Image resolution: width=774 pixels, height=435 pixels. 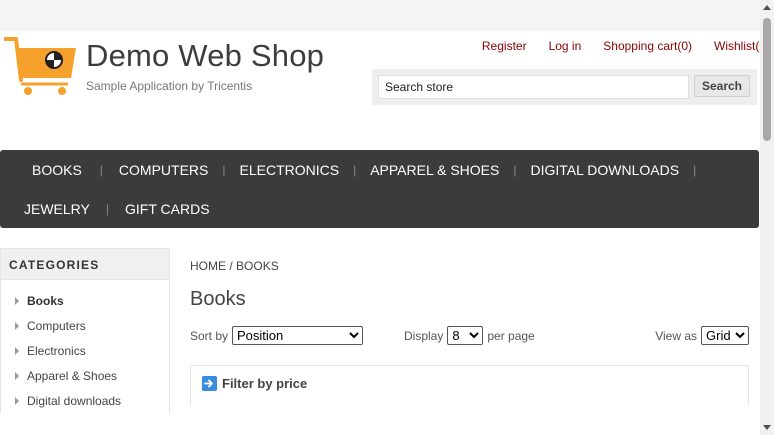 What do you see at coordinates (676, 335) in the screenshot?
I see `view-as-label: View as` at bounding box center [676, 335].